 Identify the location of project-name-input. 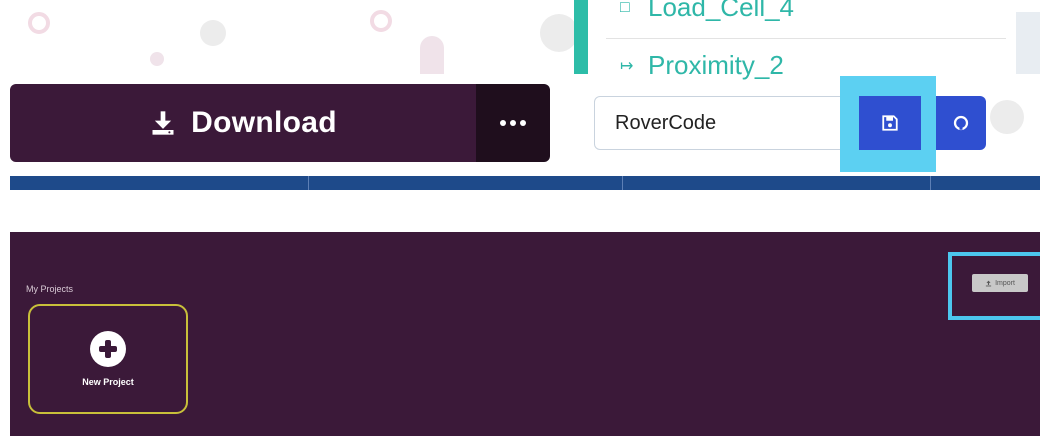
(726, 123).